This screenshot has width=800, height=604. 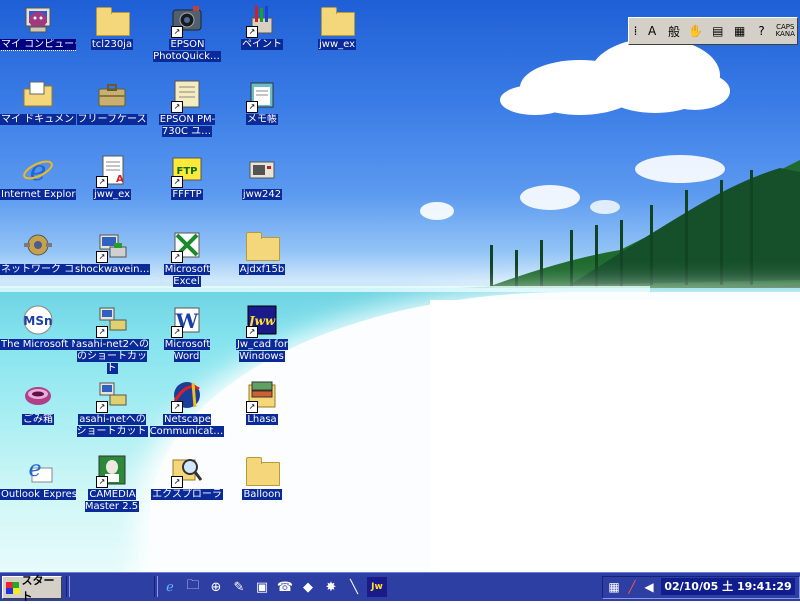 What do you see at coordinates (285, 587) in the screenshot?
I see `quick-launch-dialup-icon: ☎` at bounding box center [285, 587].